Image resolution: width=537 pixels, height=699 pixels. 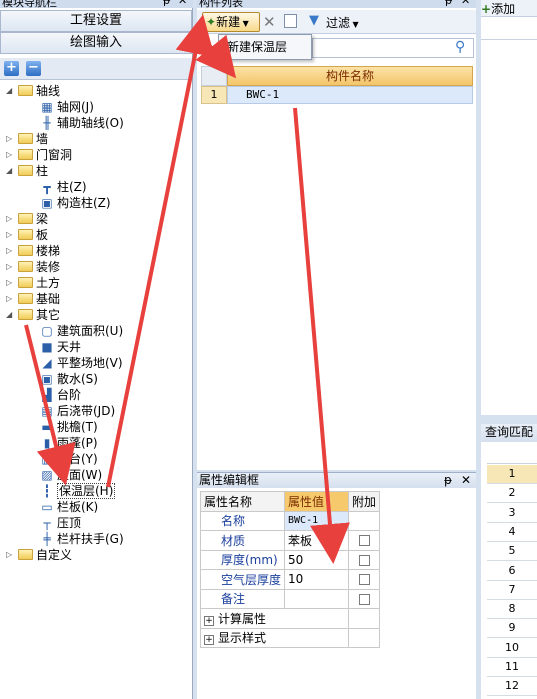 I want to click on tree-folder: ▷ 墙, so click(x=27, y=139).